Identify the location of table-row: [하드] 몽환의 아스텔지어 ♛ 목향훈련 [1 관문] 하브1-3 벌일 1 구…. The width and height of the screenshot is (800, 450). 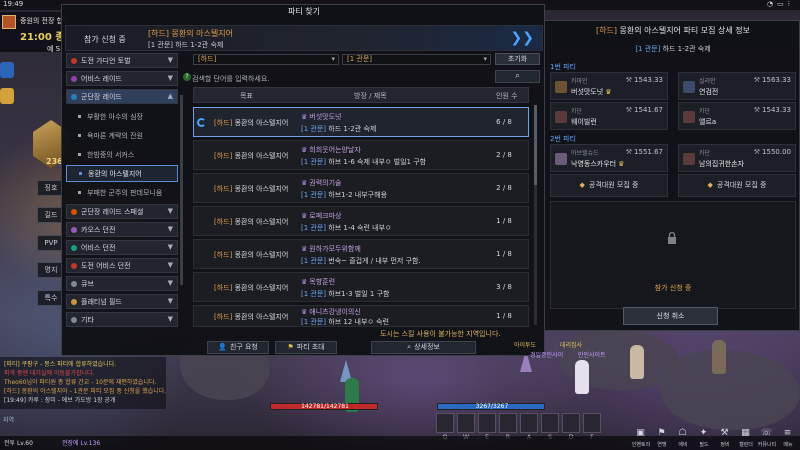
(361, 287).